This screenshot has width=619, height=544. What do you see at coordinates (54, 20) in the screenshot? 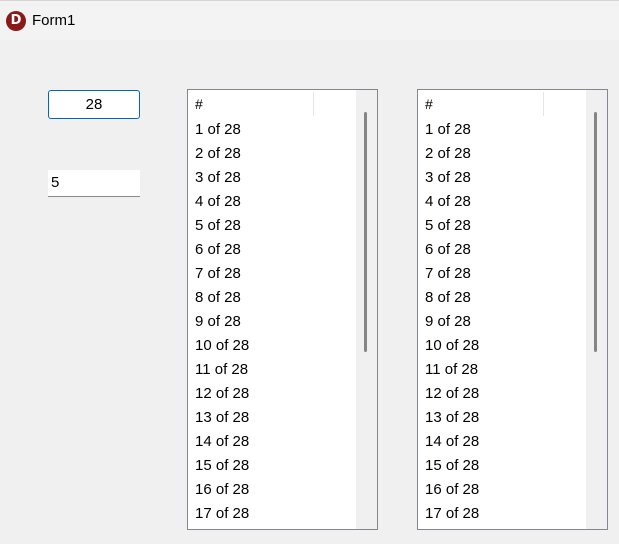
I see `window-title: Form1` at bounding box center [54, 20].